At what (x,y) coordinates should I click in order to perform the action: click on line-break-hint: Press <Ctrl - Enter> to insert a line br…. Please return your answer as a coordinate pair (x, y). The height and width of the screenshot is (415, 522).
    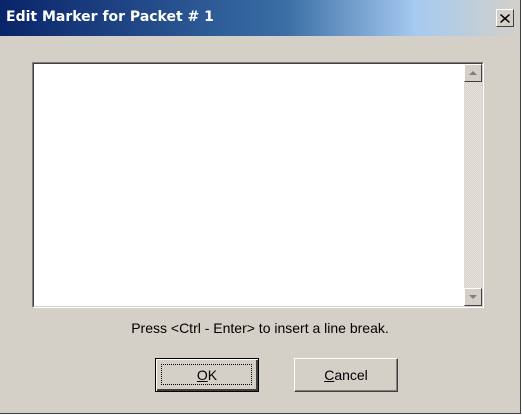
    Looking at the image, I should click on (260, 328).